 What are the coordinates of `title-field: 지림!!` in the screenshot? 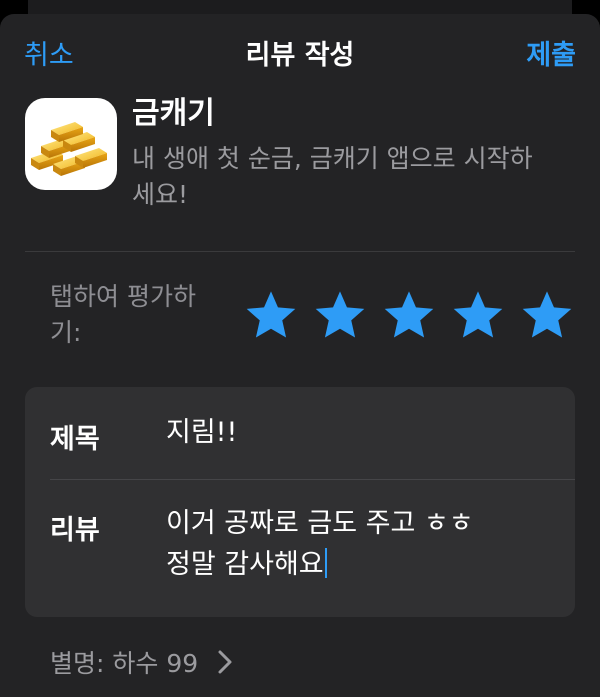 It's located at (201, 432).